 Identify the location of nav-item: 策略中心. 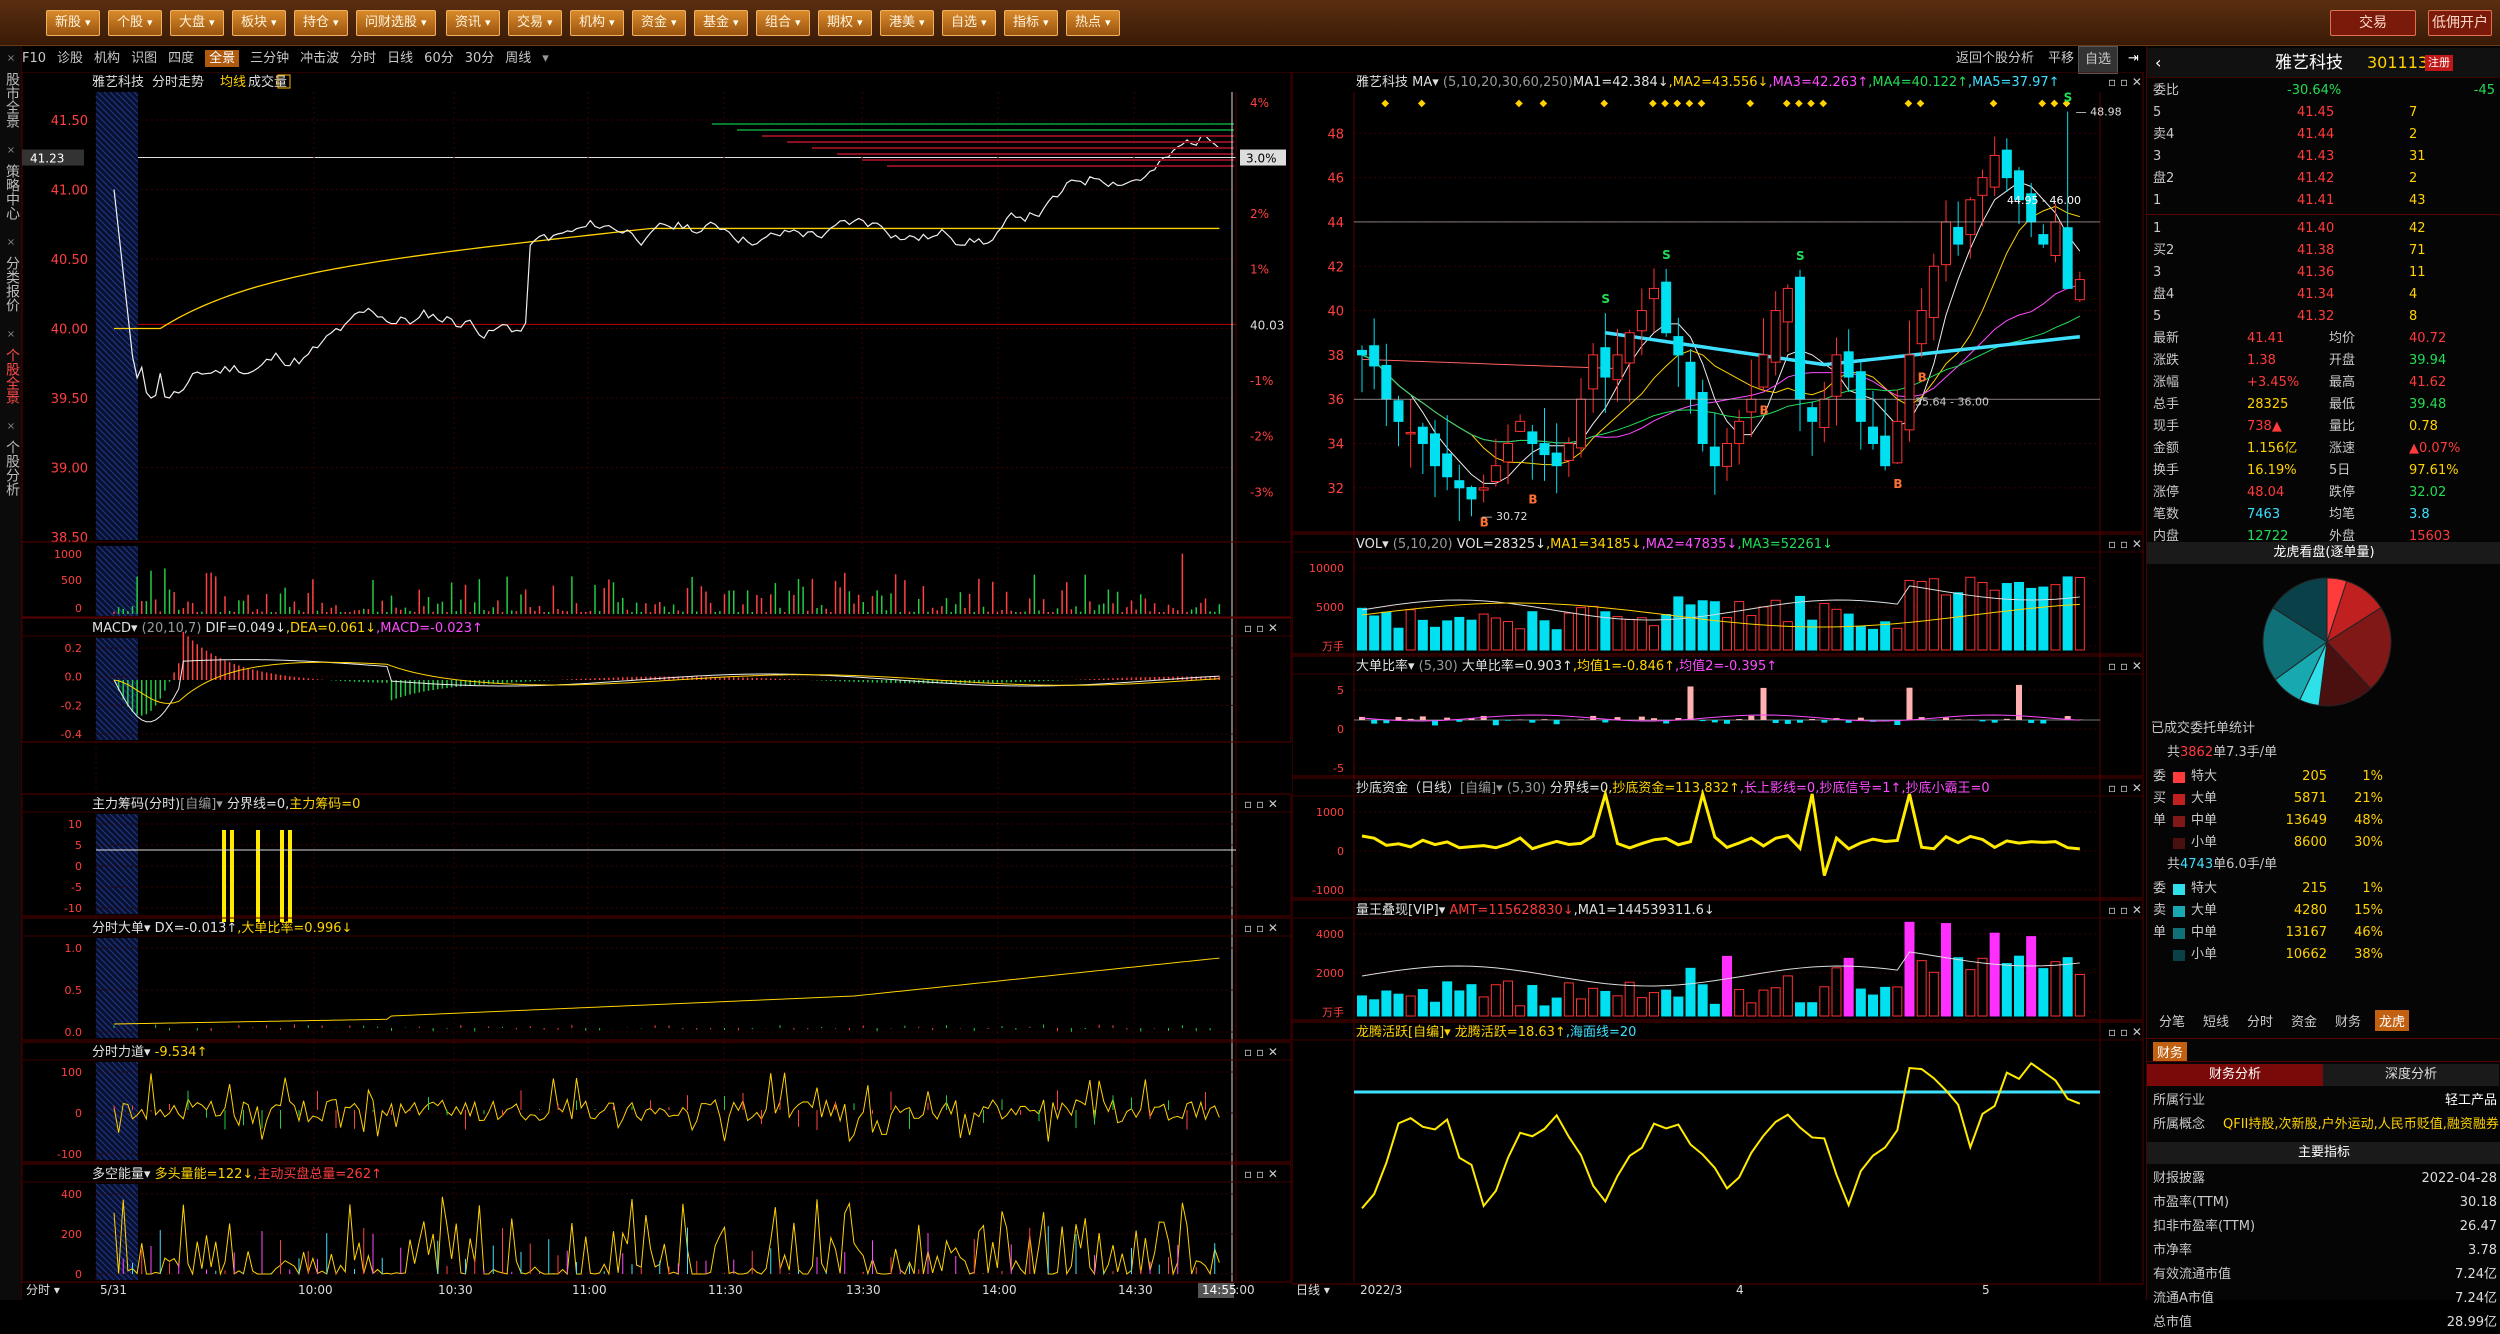
(11, 192).